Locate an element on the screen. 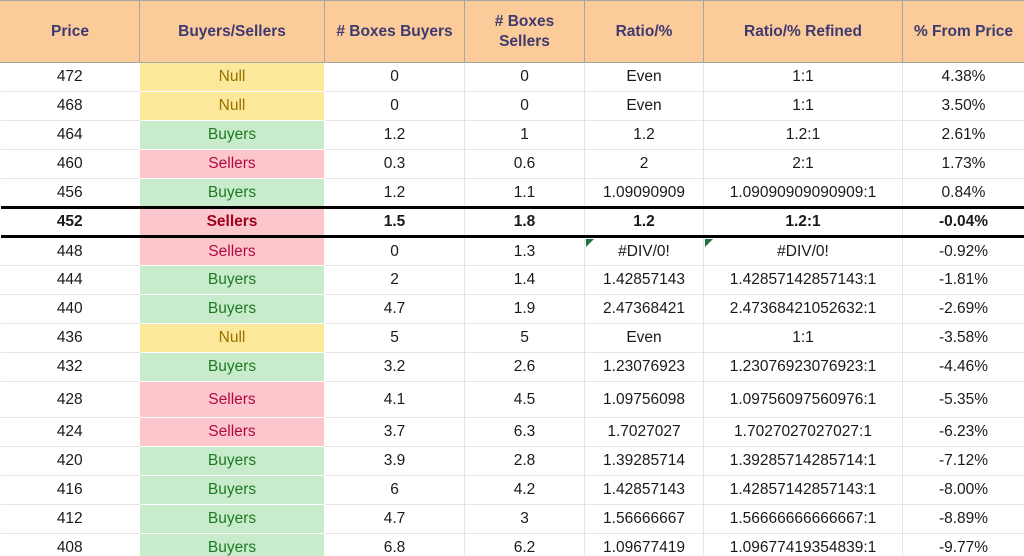  cell-refined: 2:1 is located at coordinates (803, 164).